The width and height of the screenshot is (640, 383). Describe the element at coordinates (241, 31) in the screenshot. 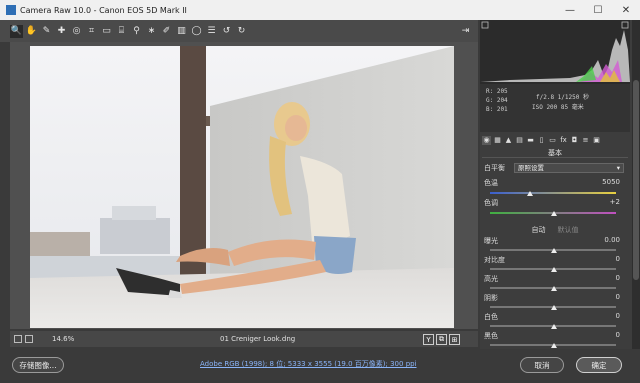

I see `rotate-cw-icon: ↻` at that location.